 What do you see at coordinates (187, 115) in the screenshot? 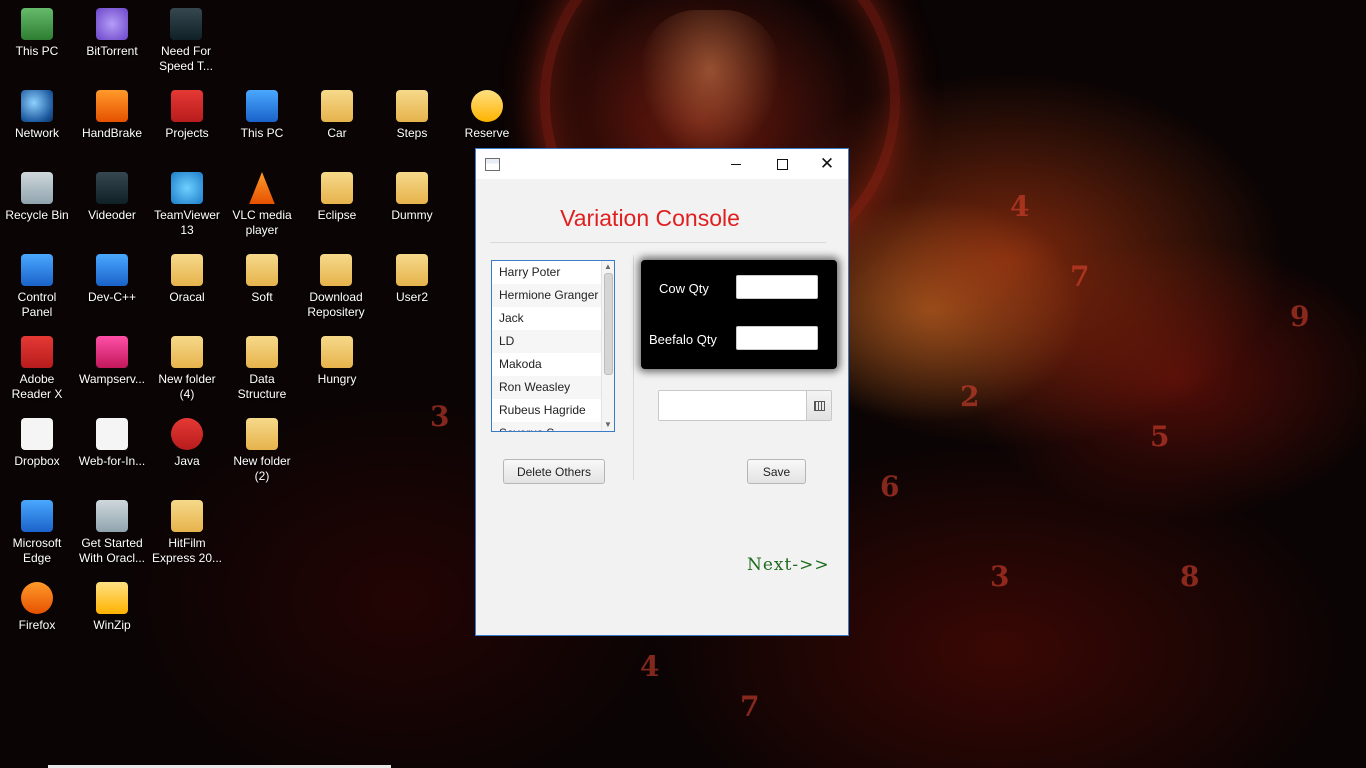
I see `desktop-icon-projects: Projects` at bounding box center [187, 115].